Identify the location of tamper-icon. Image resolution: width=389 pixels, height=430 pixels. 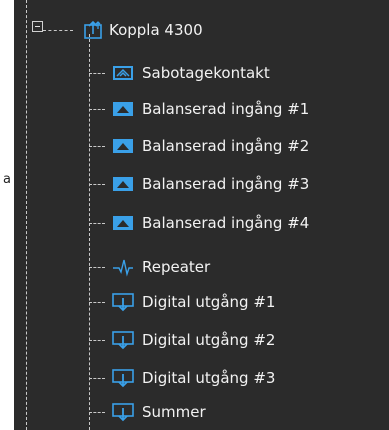
(123, 73).